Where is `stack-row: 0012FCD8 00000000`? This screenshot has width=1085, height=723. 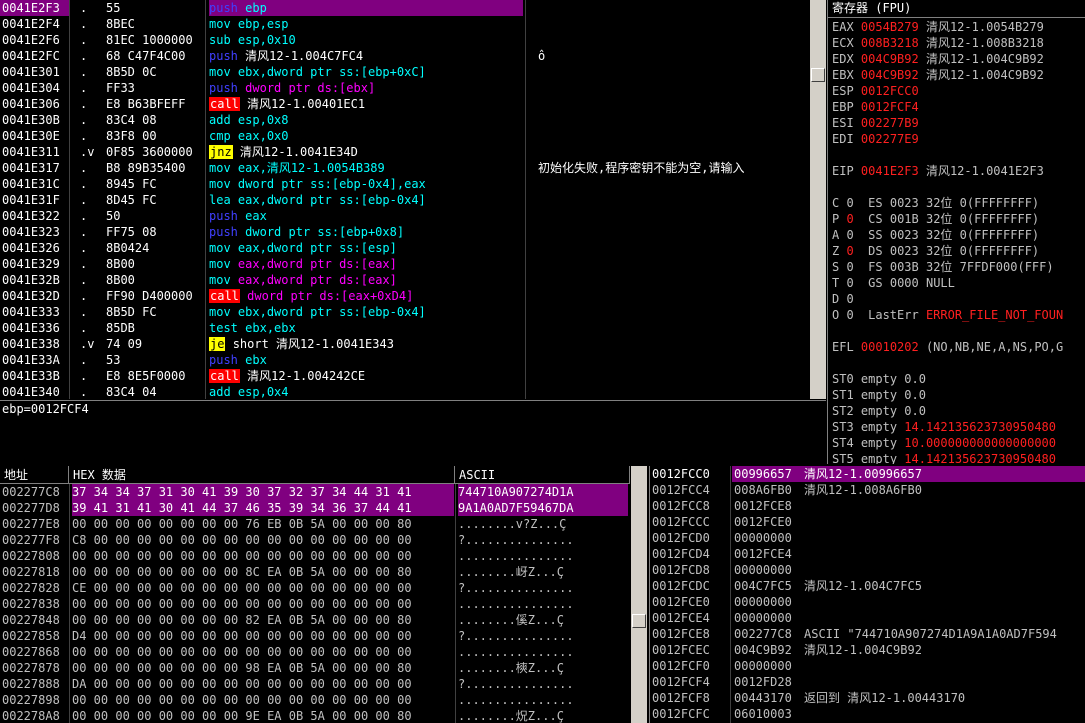 stack-row: 0012FCD8 00000000 is located at coordinates (867, 570).